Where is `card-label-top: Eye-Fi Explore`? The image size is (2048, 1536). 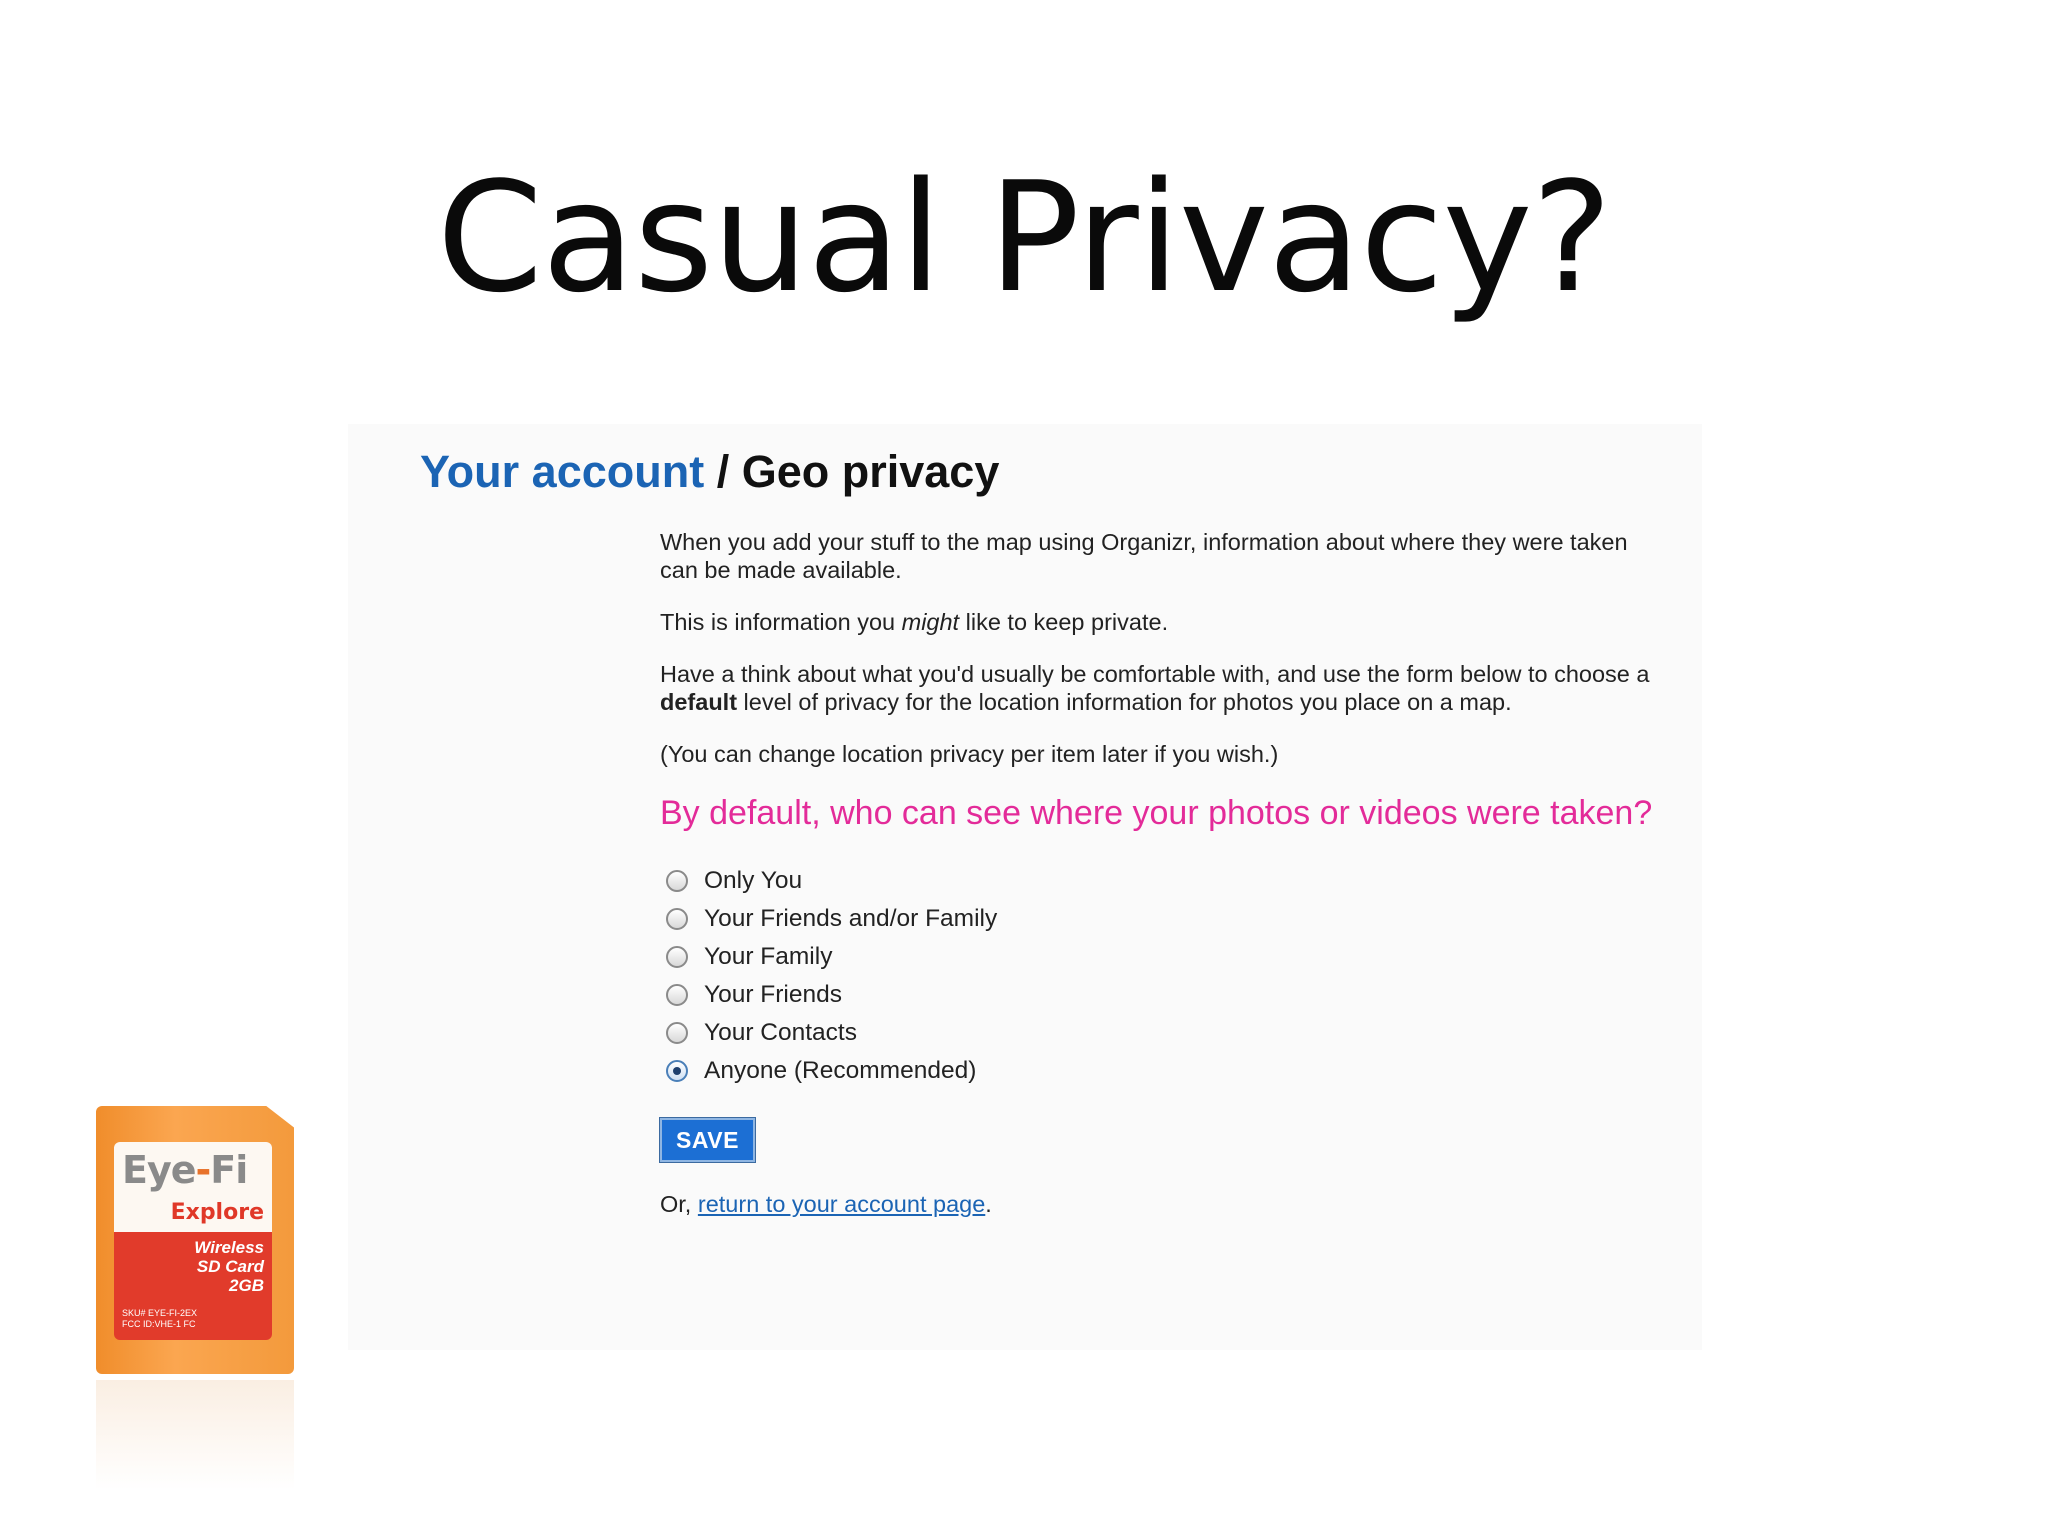
card-label-top: Eye-Fi Explore is located at coordinates (193, 1187).